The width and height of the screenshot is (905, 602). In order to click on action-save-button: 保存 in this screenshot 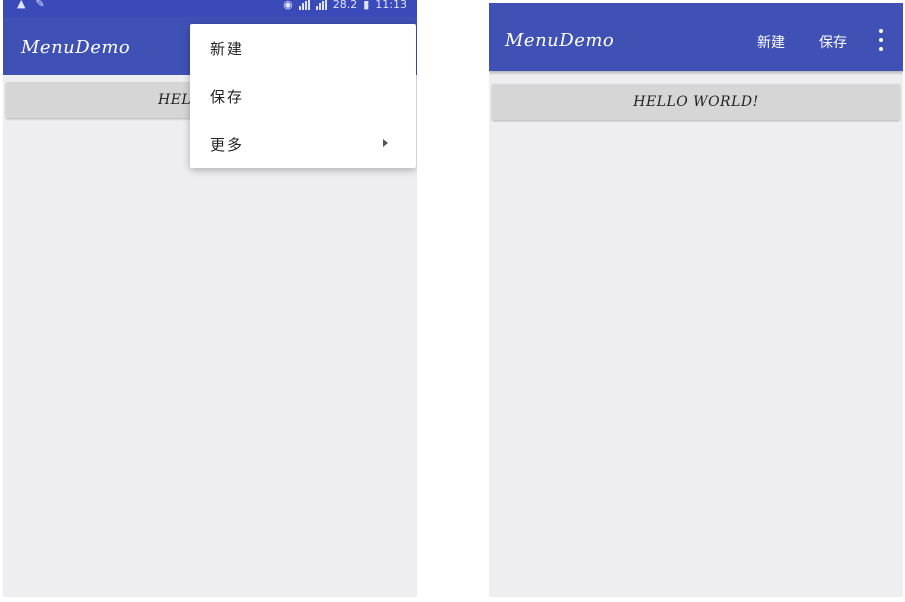, I will do `click(833, 42)`.